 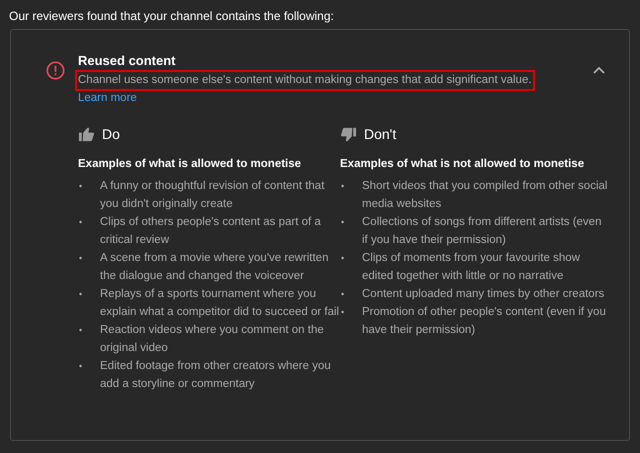 What do you see at coordinates (380, 134) in the screenshot?
I see `column-label: Don't` at bounding box center [380, 134].